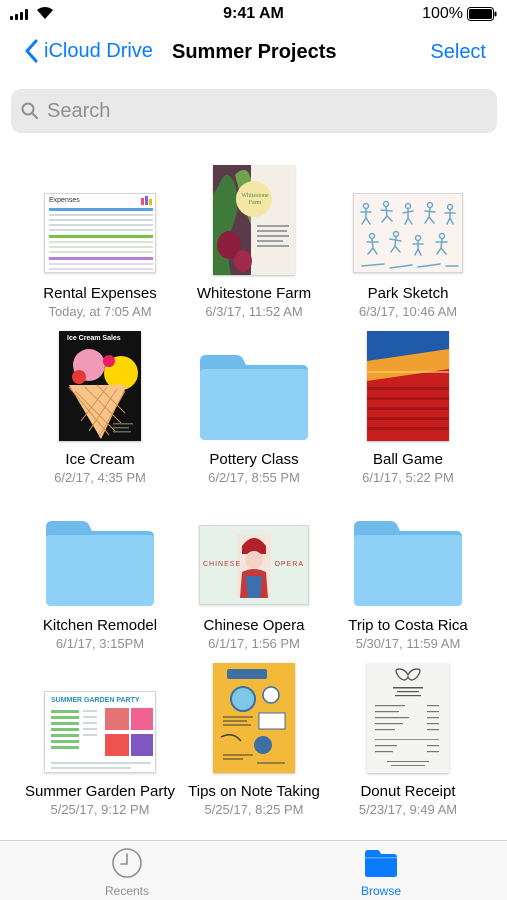 This screenshot has width=507, height=900. Describe the element at coordinates (254, 459) in the screenshot. I see `file-name: Pottery Class` at that location.